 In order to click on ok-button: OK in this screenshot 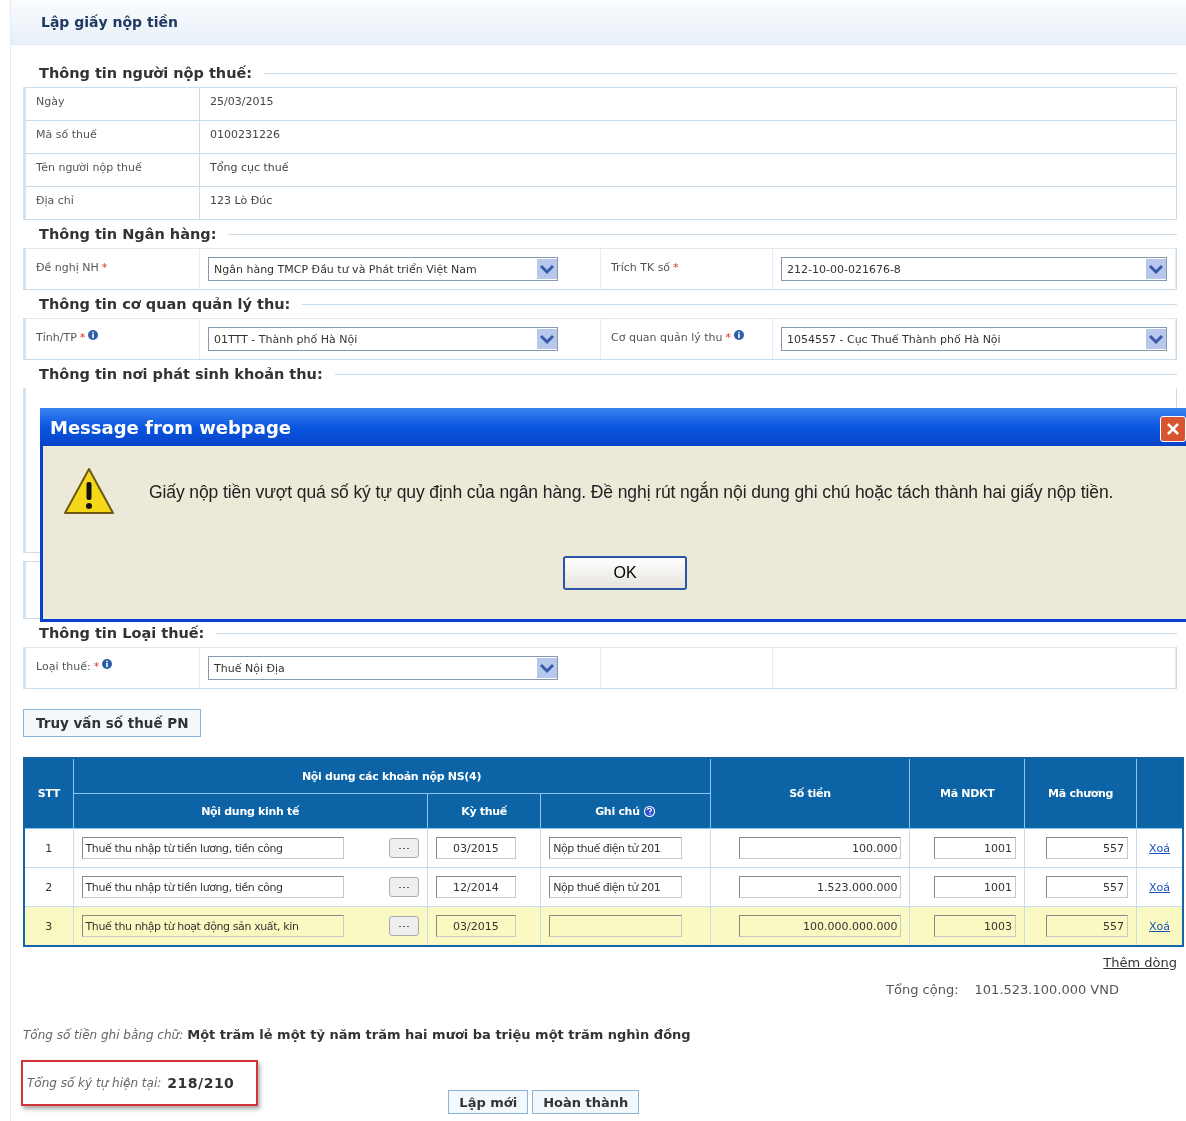, I will do `click(625, 573)`.